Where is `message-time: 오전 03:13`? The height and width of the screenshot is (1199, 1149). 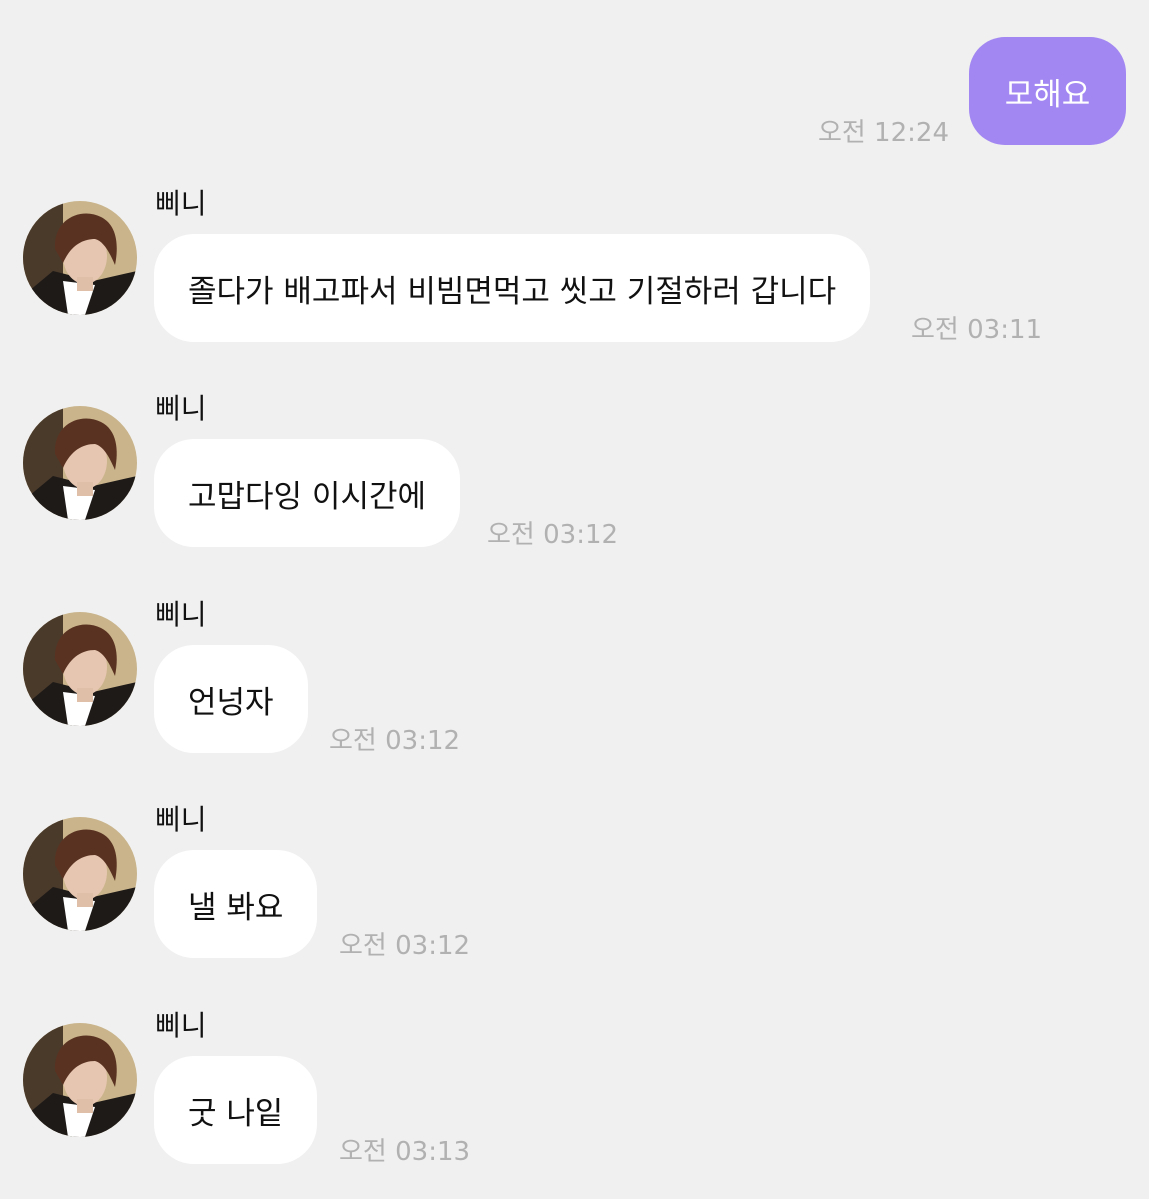 message-time: 오전 03:13 is located at coordinates (405, 1152).